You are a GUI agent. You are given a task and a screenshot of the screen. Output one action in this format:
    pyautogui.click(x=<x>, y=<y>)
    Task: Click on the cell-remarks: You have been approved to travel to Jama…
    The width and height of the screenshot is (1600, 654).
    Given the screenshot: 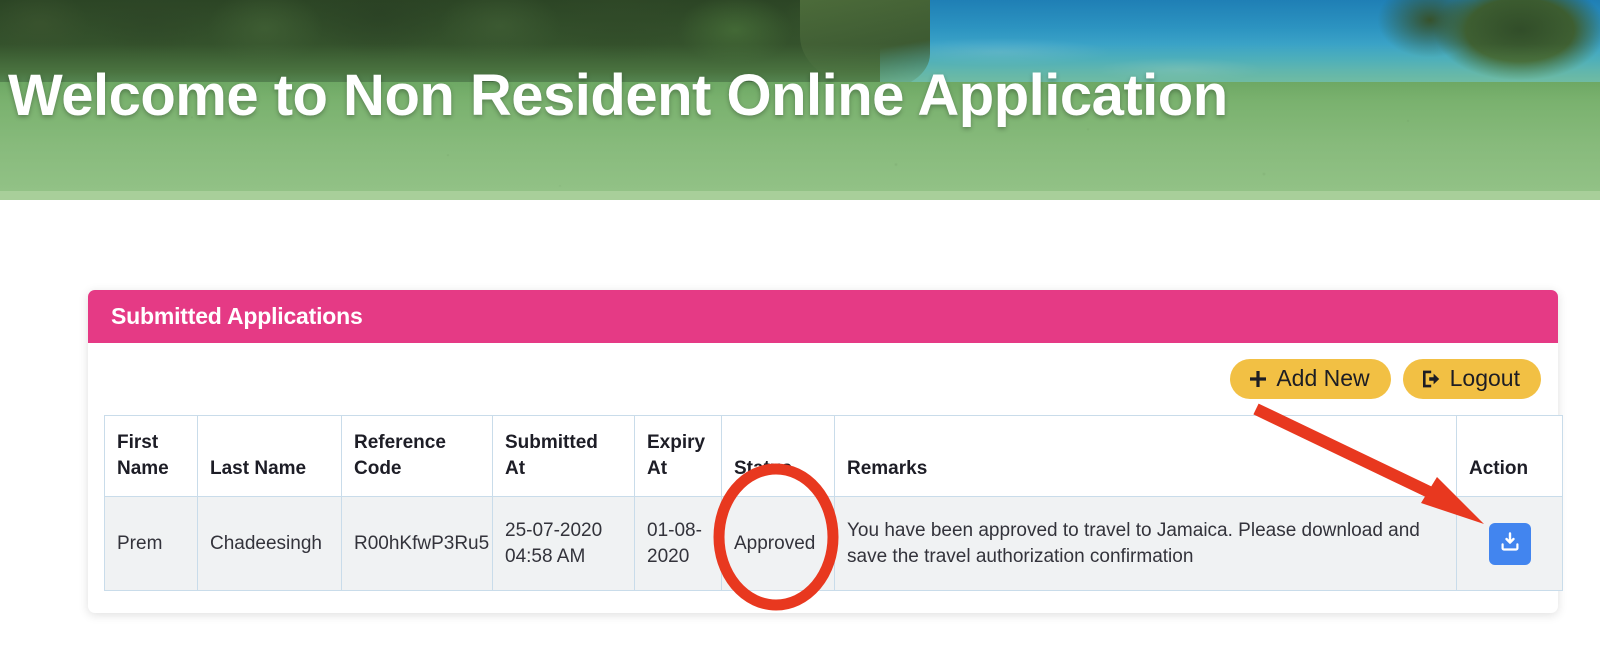 What is the action you would take?
    pyautogui.click(x=1145, y=544)
    